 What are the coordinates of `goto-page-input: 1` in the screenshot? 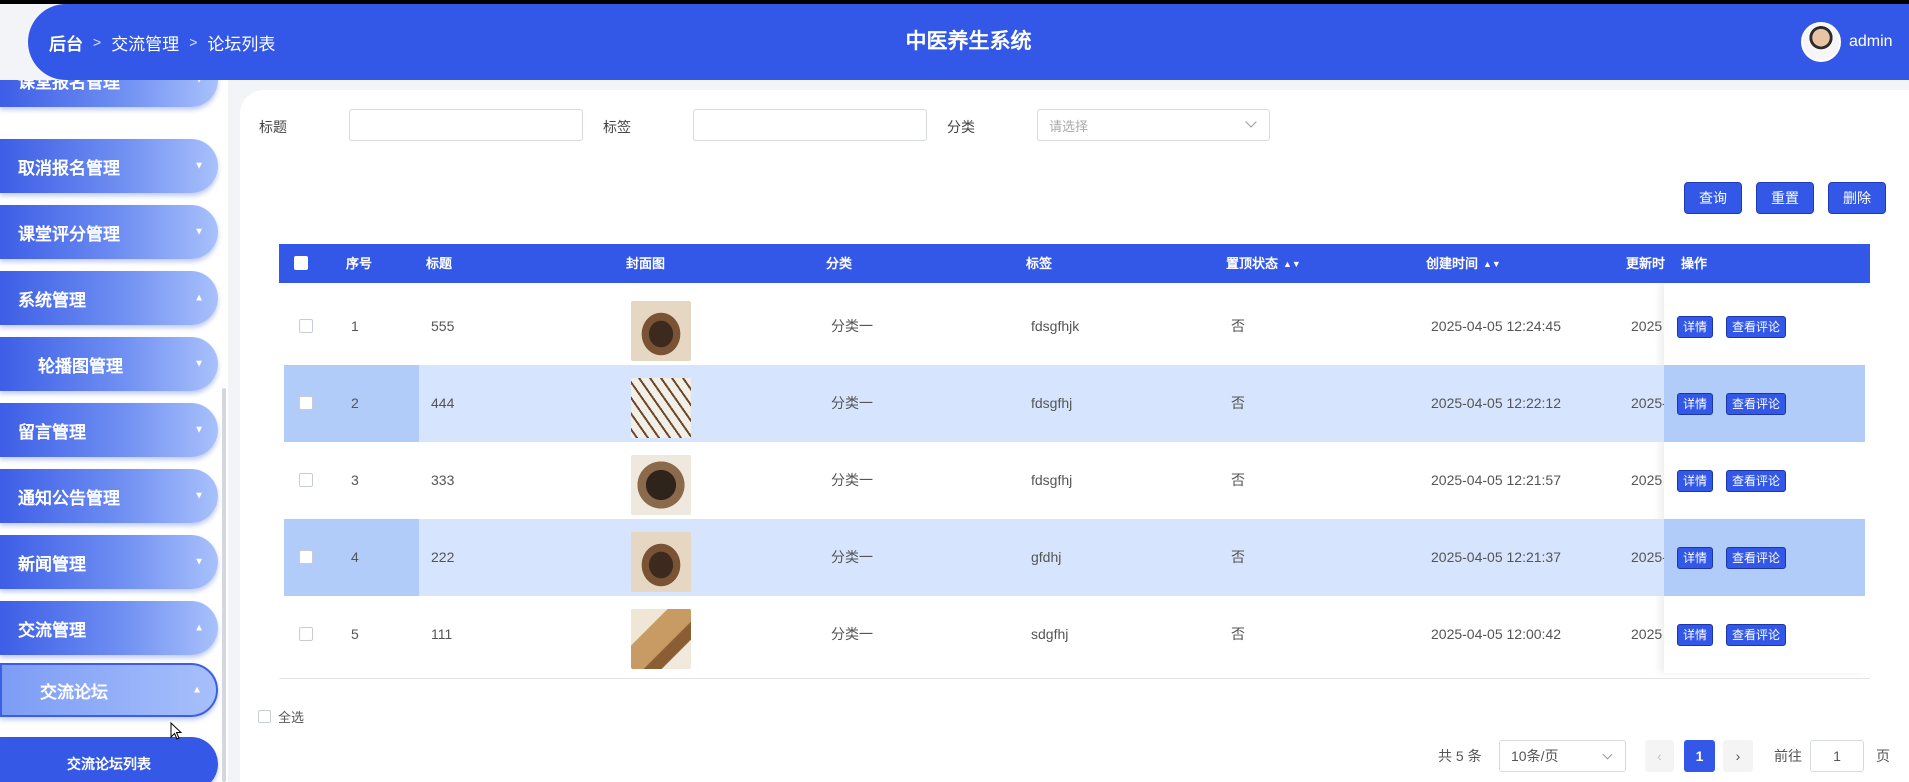 It's located at (1837, 756).